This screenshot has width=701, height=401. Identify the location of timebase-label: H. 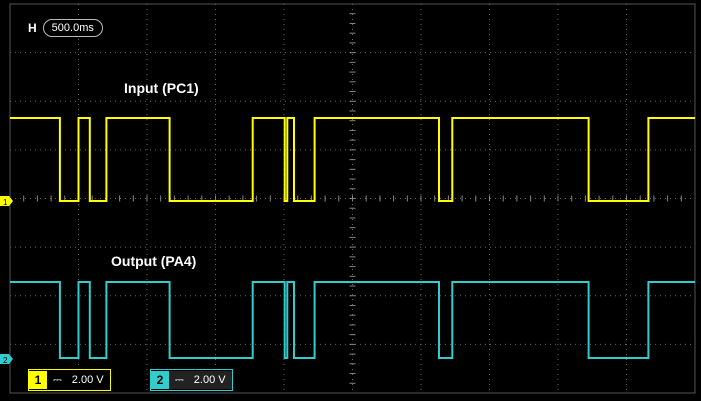
(32, 28).